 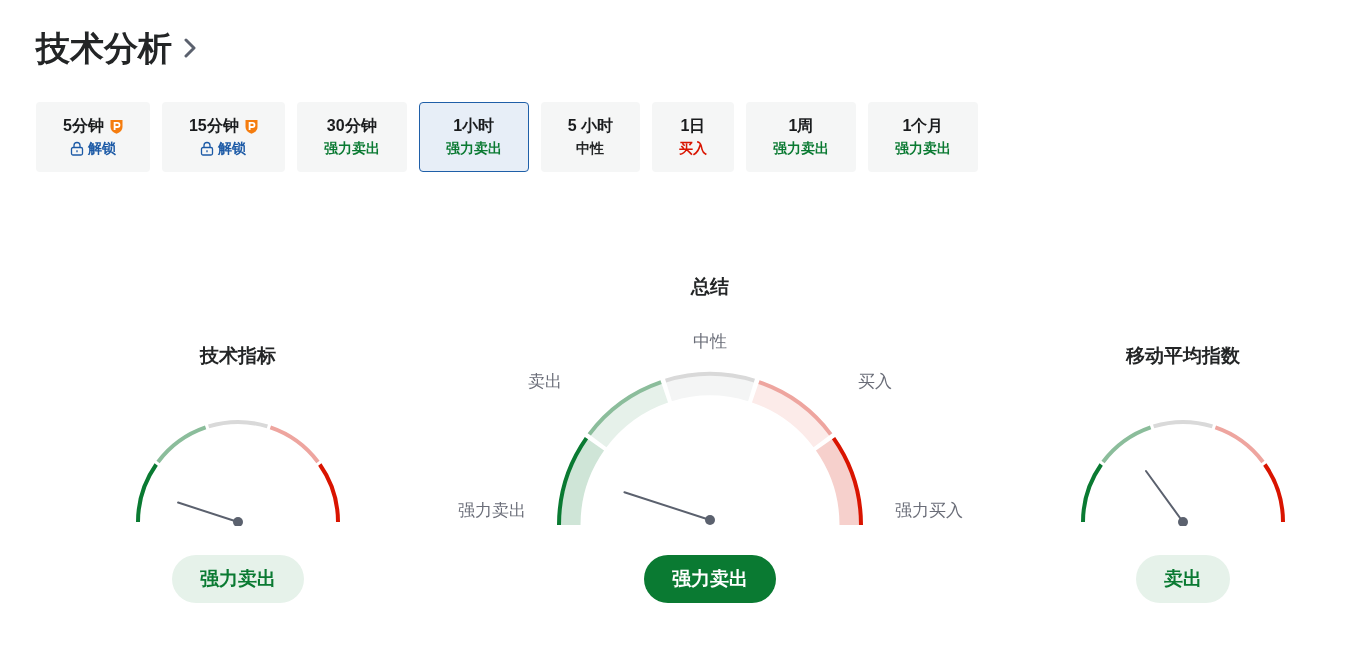 What do you see at coordinates (492, 510) in the screenshot?
I see `scale-label: 强力卖出` at bounding box center [492, 510].